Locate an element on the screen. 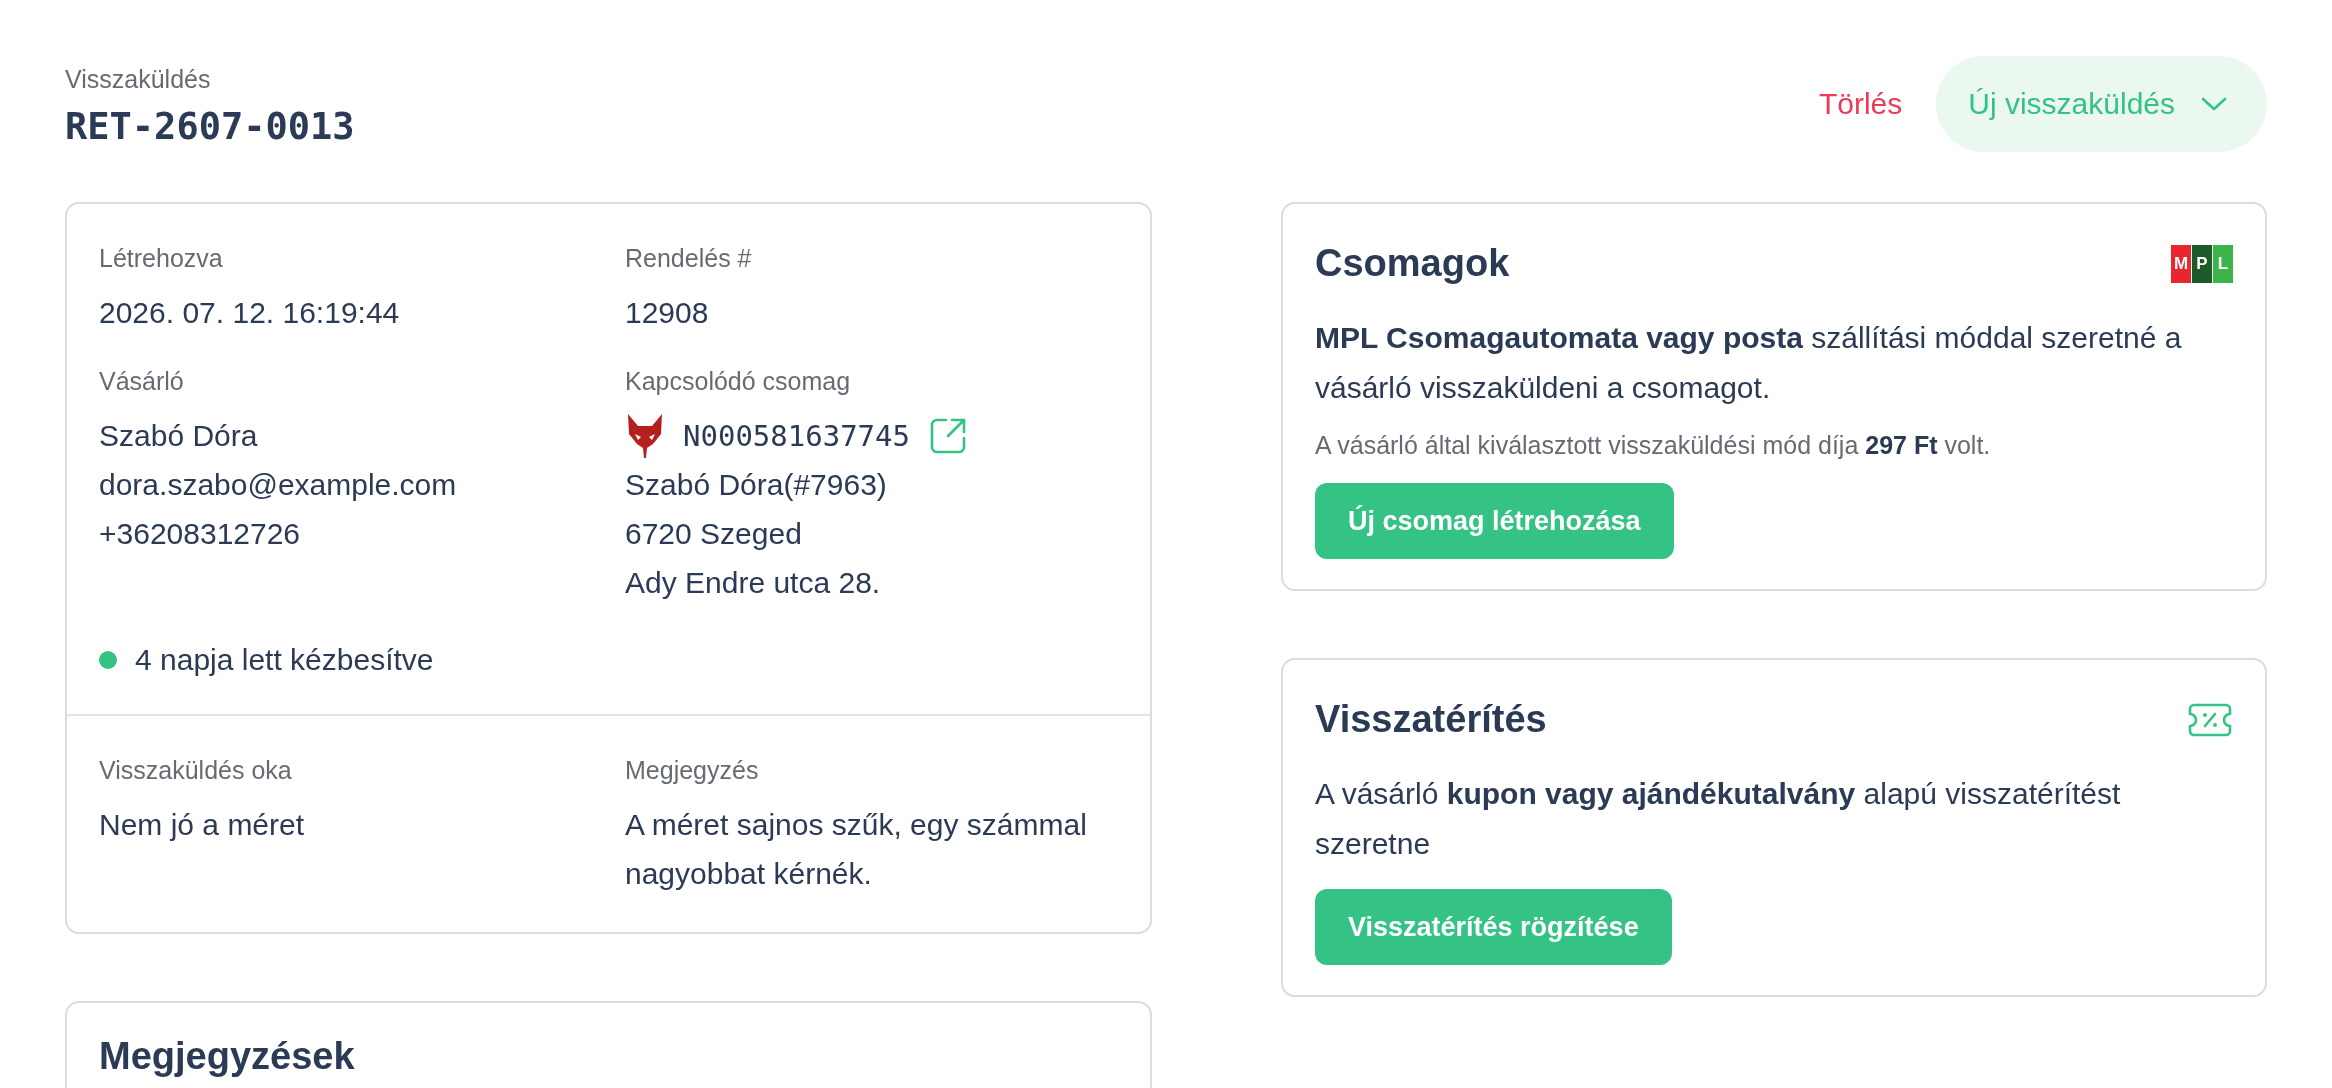 The image size is (2332, 1088). ticket-percent-icon is located at coordinates (2210, 719).